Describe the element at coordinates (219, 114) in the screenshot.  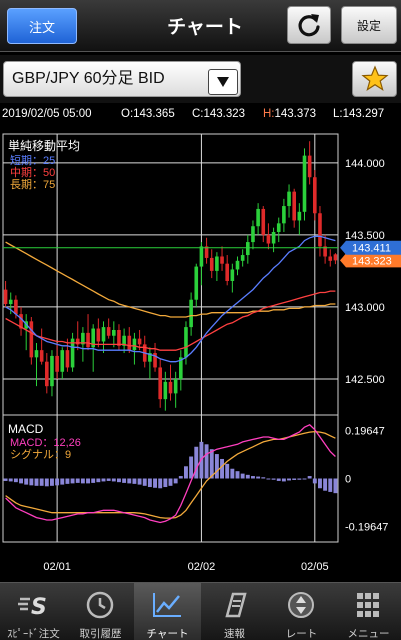
I see `ohlc-close: C:143.323` at that location.